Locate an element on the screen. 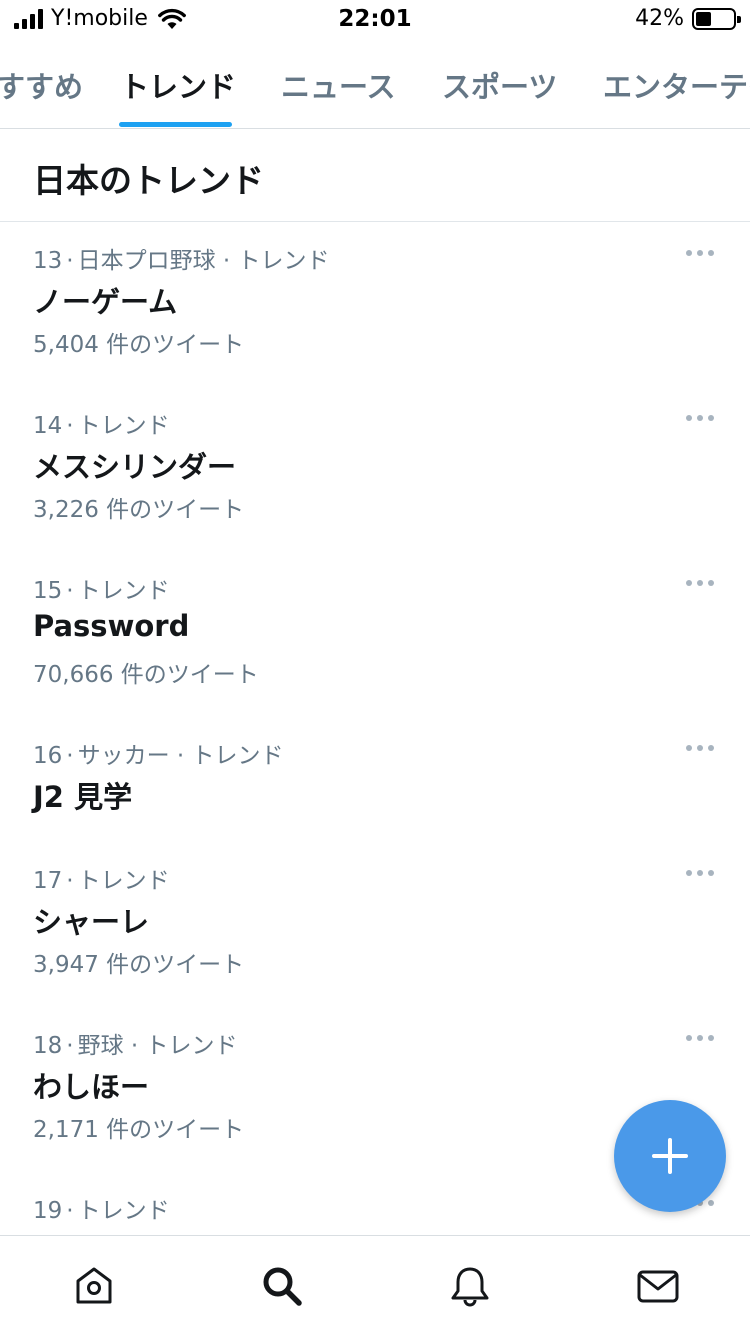  trend-rank: 18 is located at coordinates (48, 1046).